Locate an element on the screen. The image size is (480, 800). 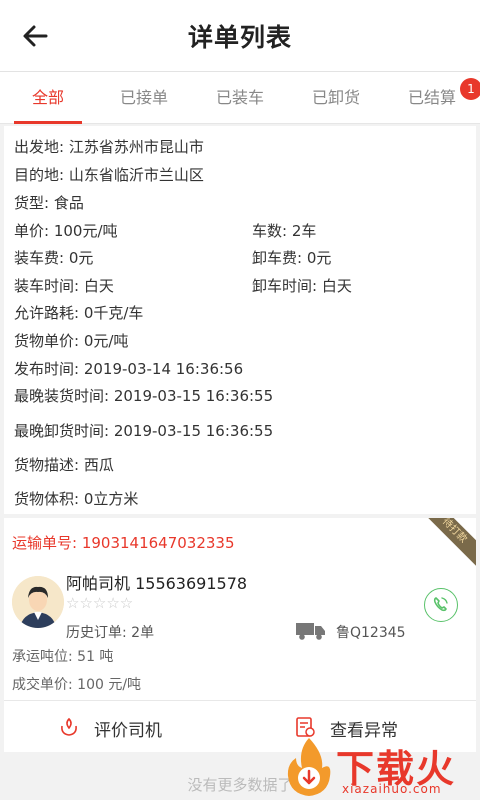
latest-loading-time: 最晚装货时间: 2019-03-15 16:36:55 is located at coordinates (144, 396).